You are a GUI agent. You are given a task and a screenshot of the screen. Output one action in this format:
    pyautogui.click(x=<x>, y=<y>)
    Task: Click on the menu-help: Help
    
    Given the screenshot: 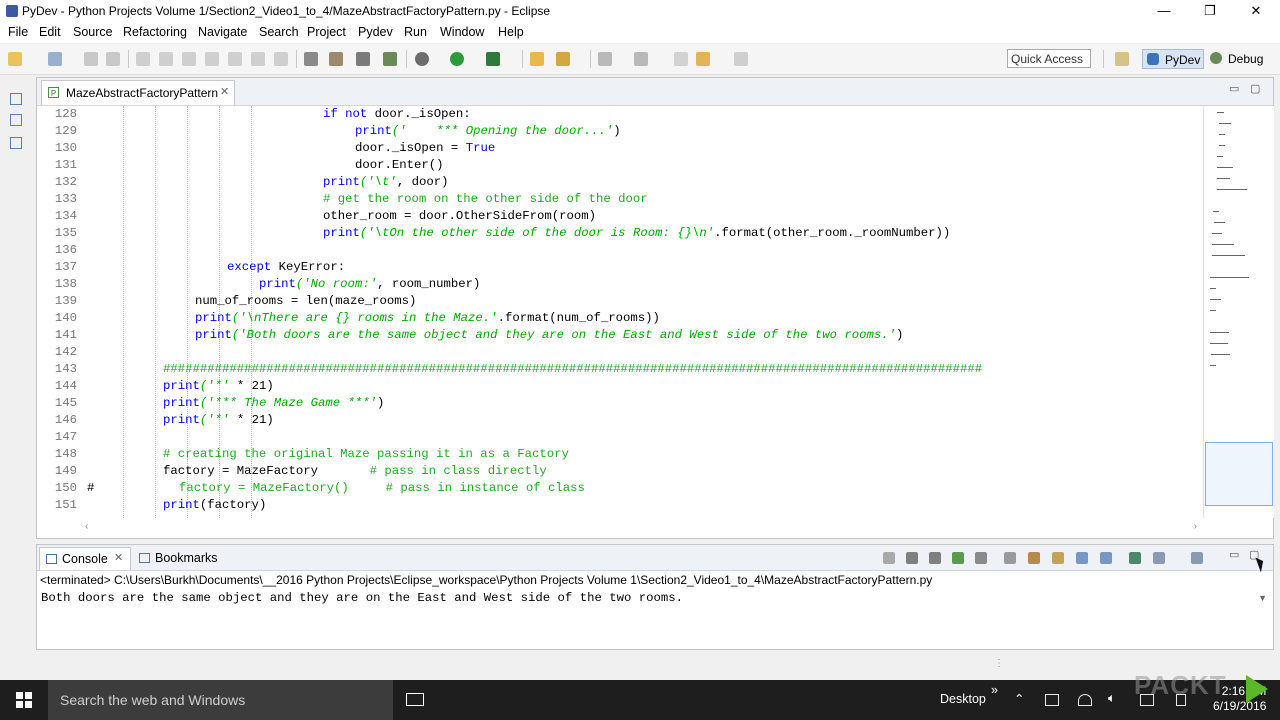 What is the action you would take?
    pyautogui.click(x=511, y=32)
    